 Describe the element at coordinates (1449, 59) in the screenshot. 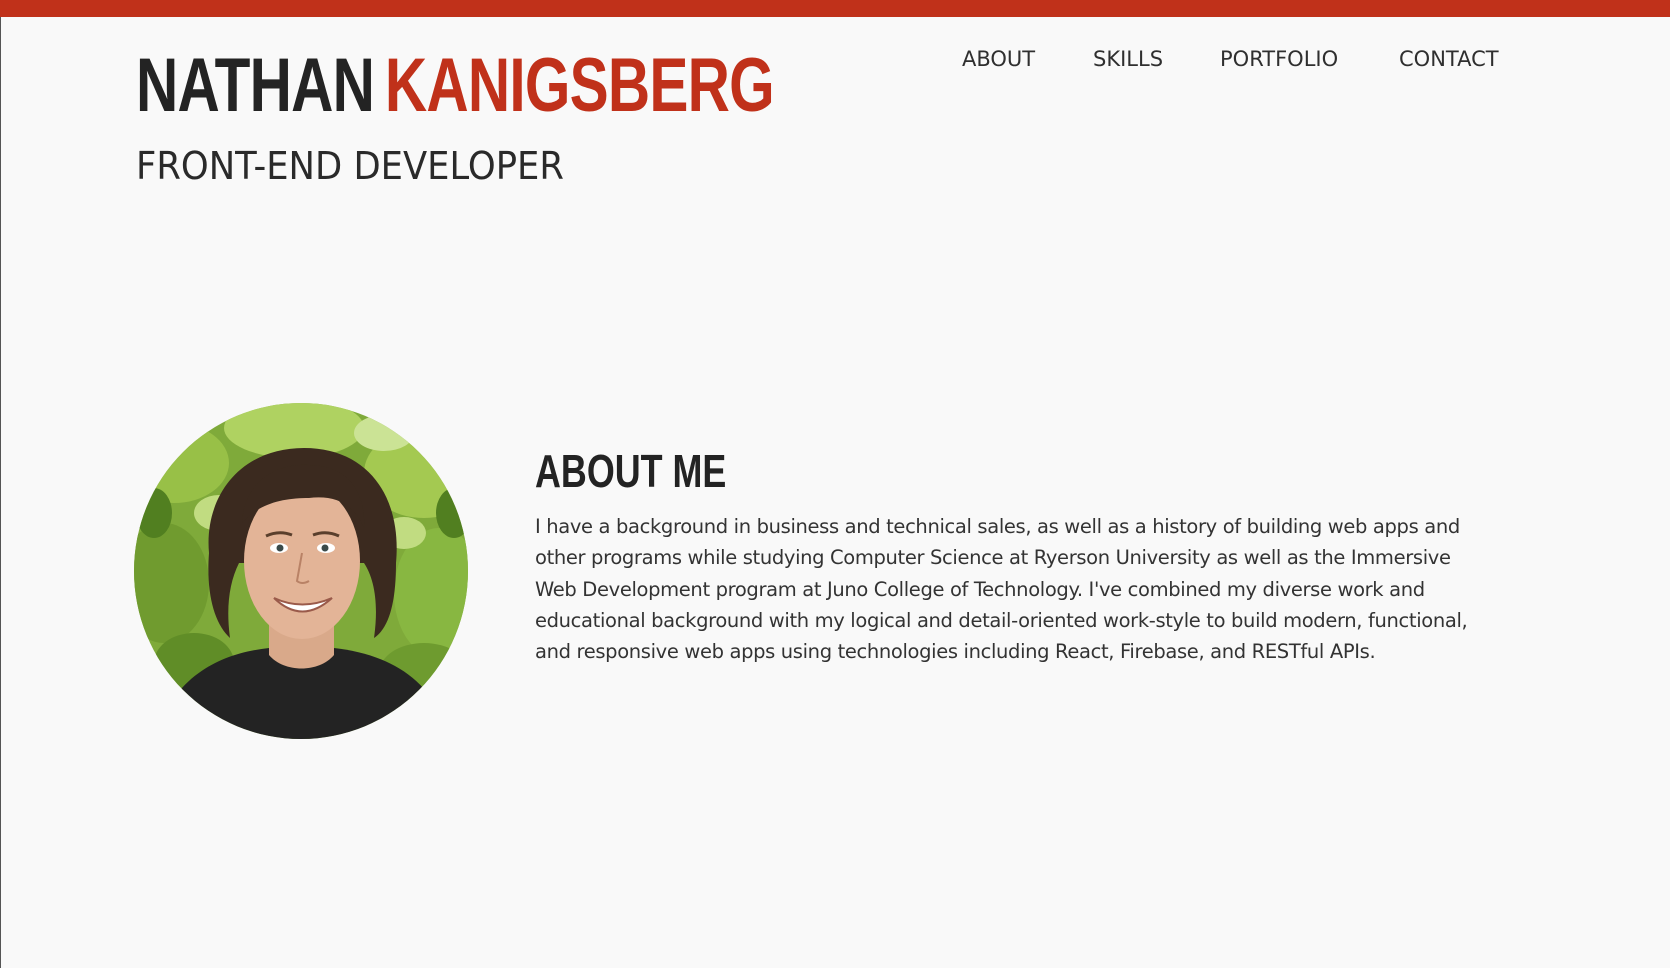

I see `nav-link-contact: CONTACT` at that location.